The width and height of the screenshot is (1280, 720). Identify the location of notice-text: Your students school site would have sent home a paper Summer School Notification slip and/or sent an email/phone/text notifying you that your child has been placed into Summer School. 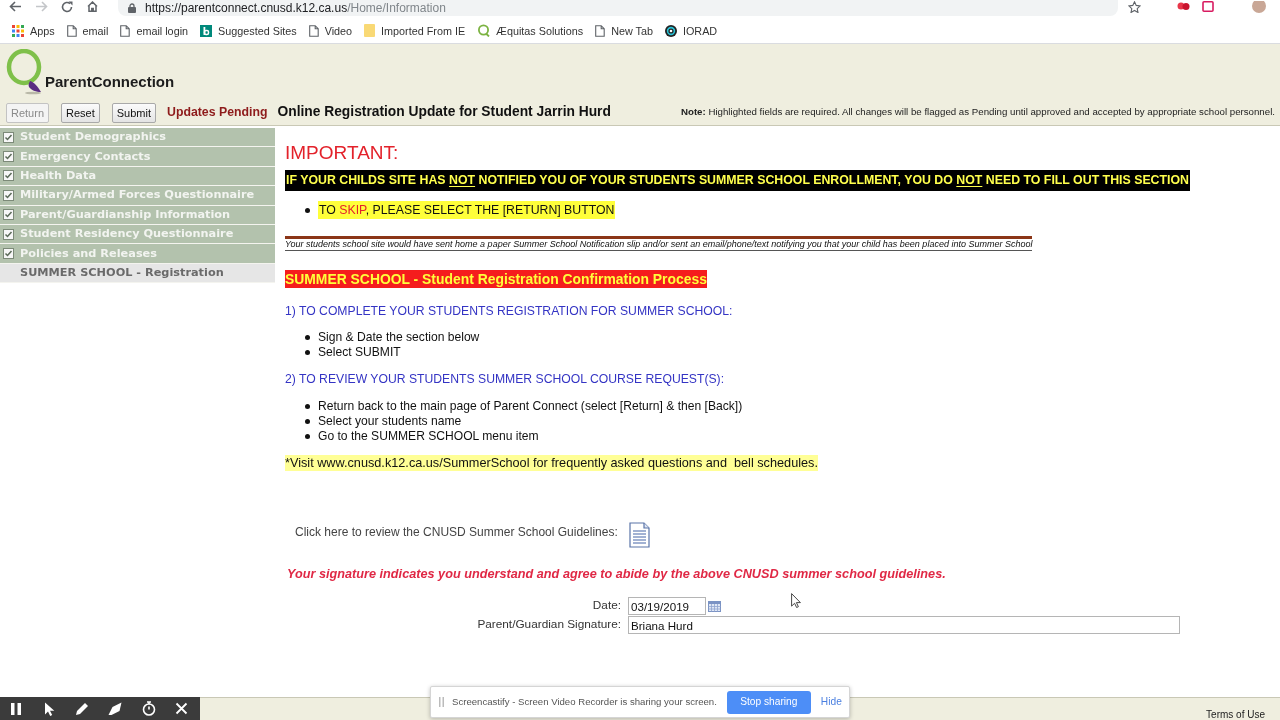
(659, 243).